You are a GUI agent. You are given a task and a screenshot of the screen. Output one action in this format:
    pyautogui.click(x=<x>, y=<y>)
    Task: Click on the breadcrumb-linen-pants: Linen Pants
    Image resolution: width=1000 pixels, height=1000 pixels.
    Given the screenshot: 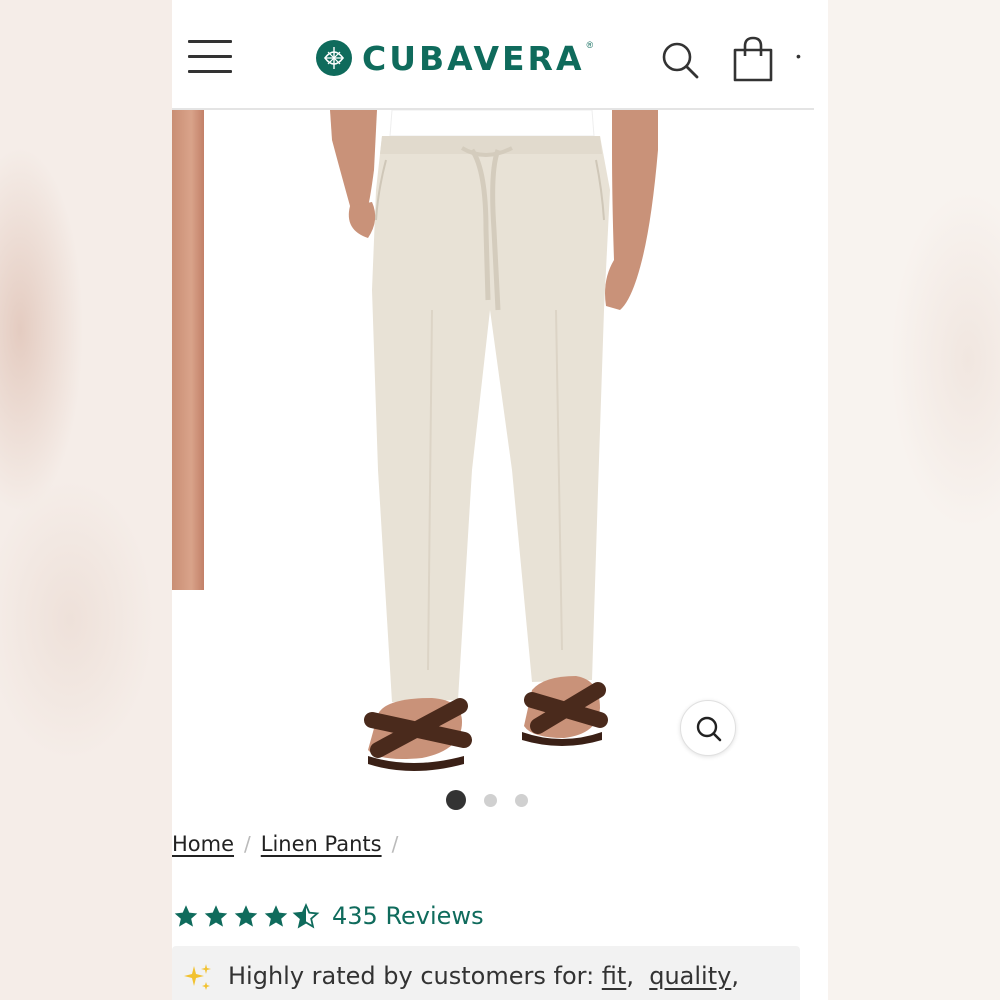 What is the action you would take?
    pyautogui.click(x=321, y=844)
    